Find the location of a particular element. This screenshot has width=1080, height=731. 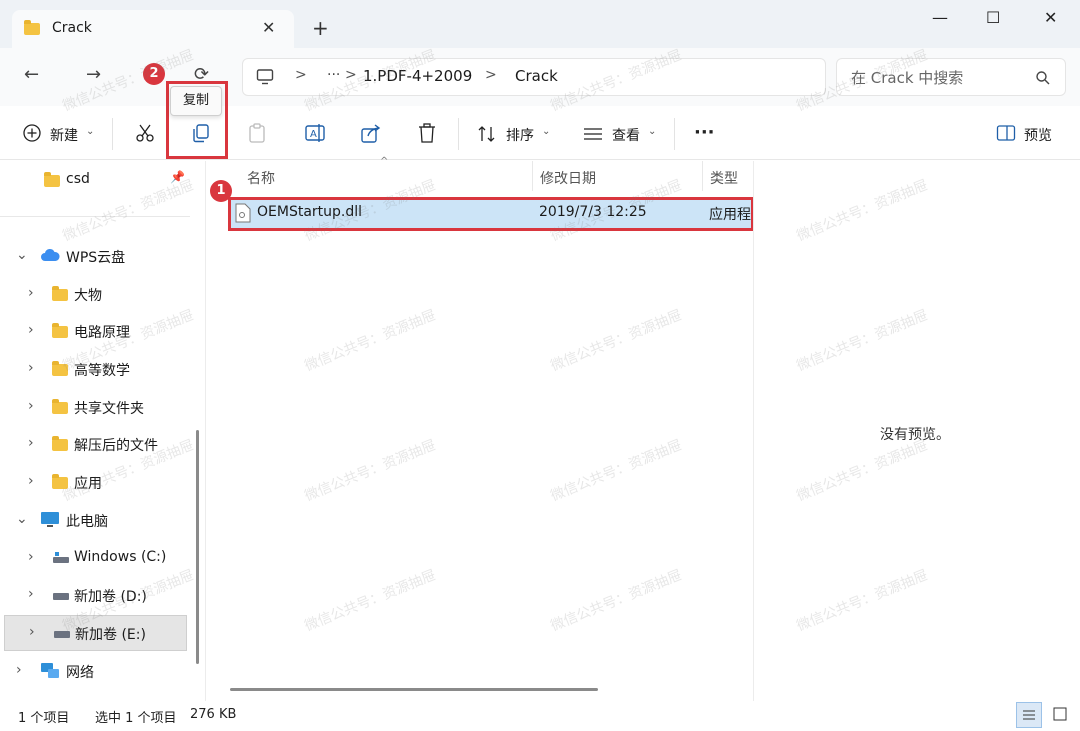

forward-button: → is located at coordinates (93, 74).